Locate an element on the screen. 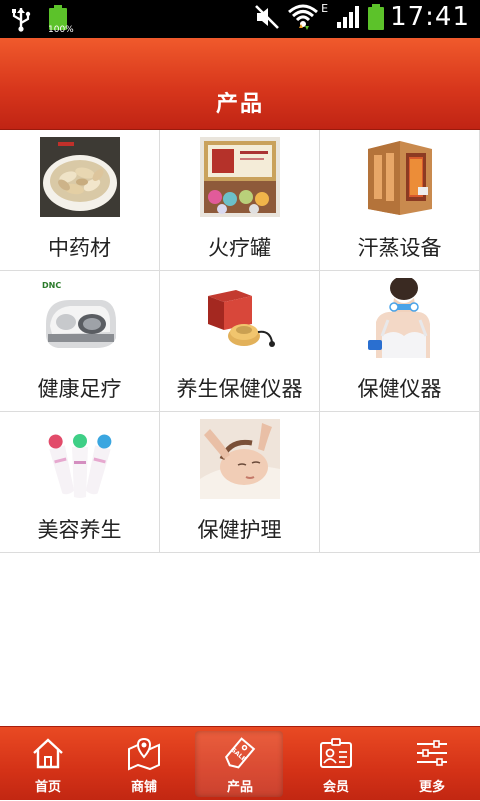 The image size is (480, 801). product-label: 健康足疗 is located at coordinates (79, 389).